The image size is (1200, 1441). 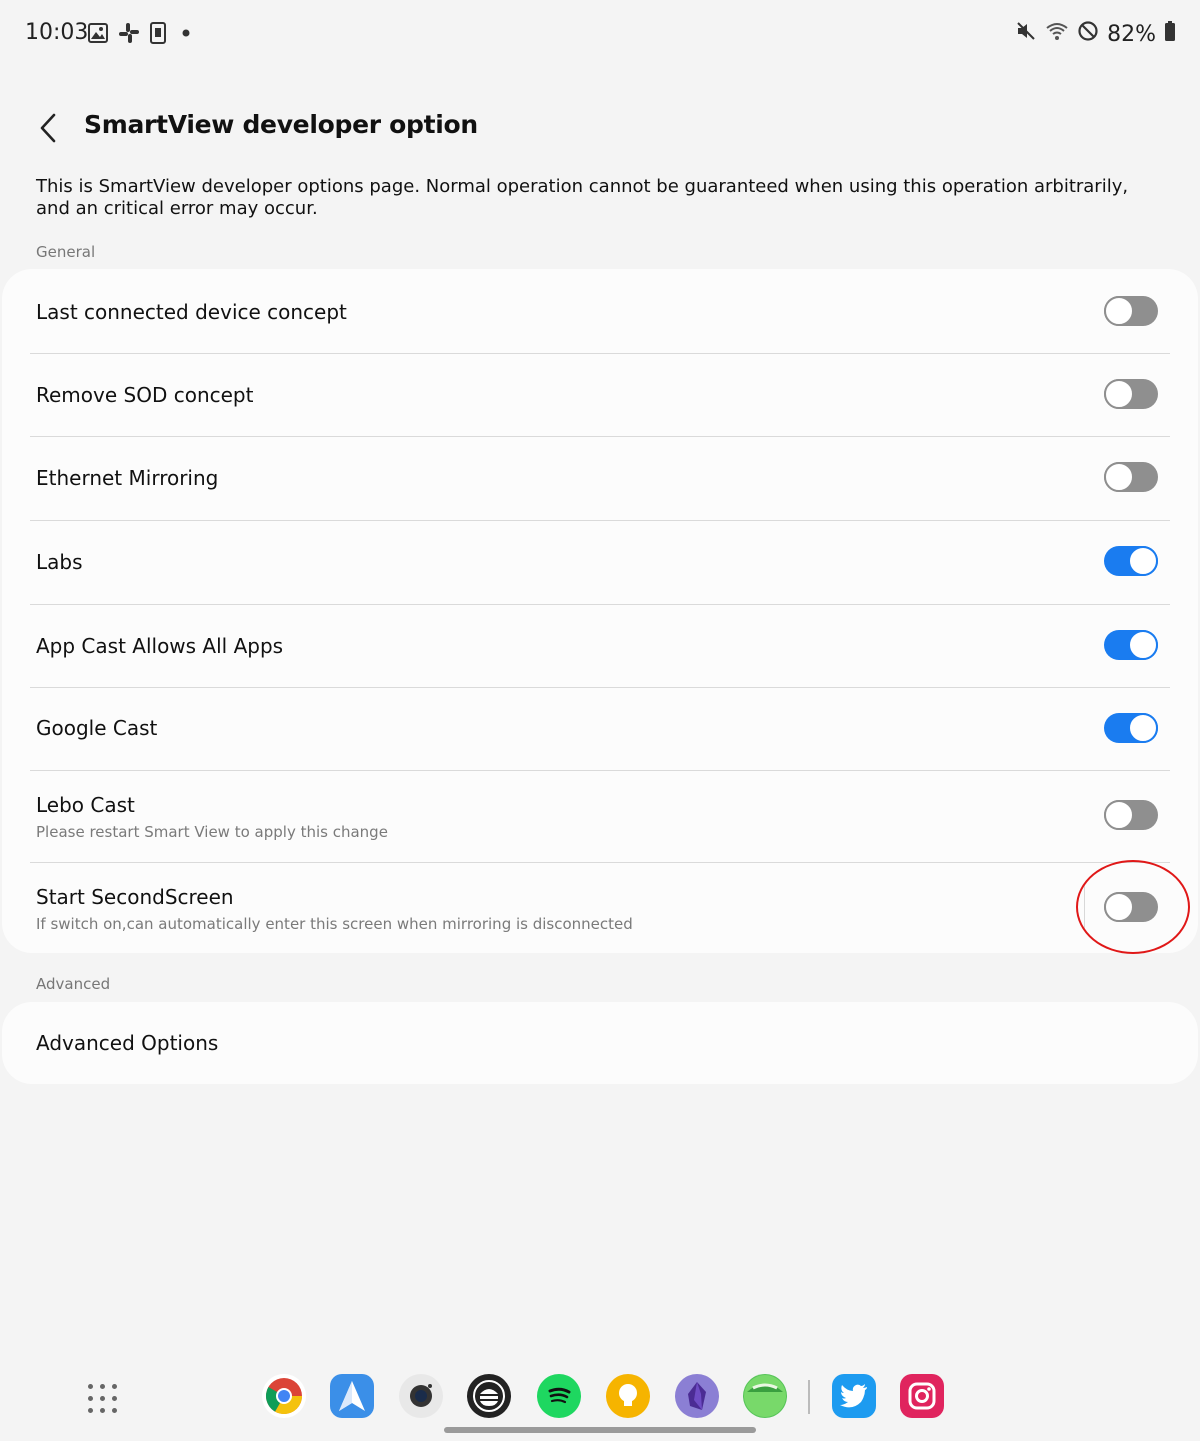 I want to click on toggle-start-secondscreen, so click(x=1131, y=907).